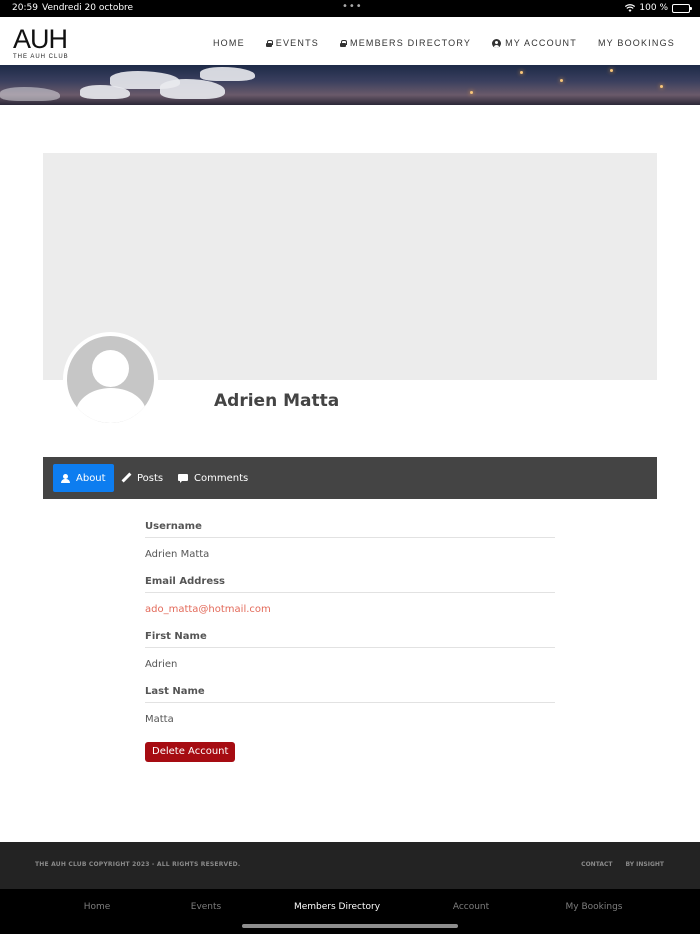 This screenshot has width=700, height=934. I want to click on status-date: Vendredi 20 octobre, so click(88, 8).